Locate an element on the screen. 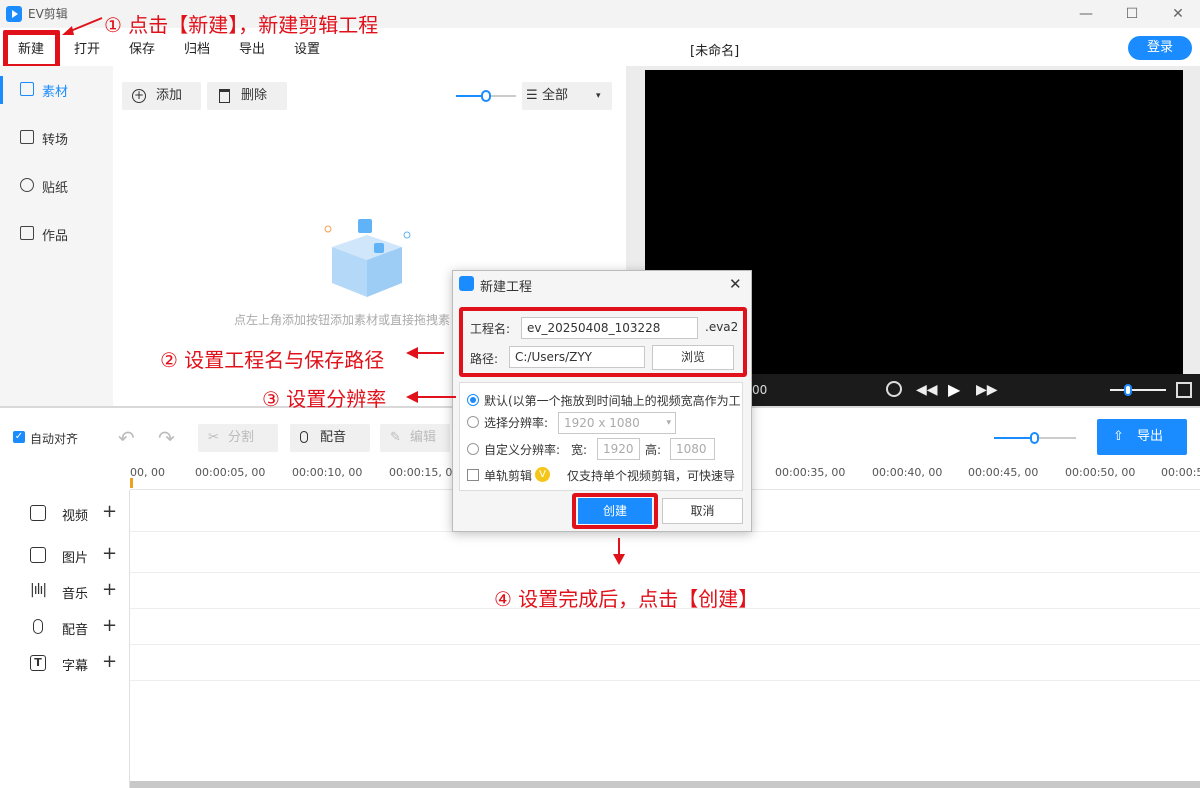 Image resolution: width=1200 pixels, height=788 pixels. add-music-button: + is located at coordinates (109, 589).